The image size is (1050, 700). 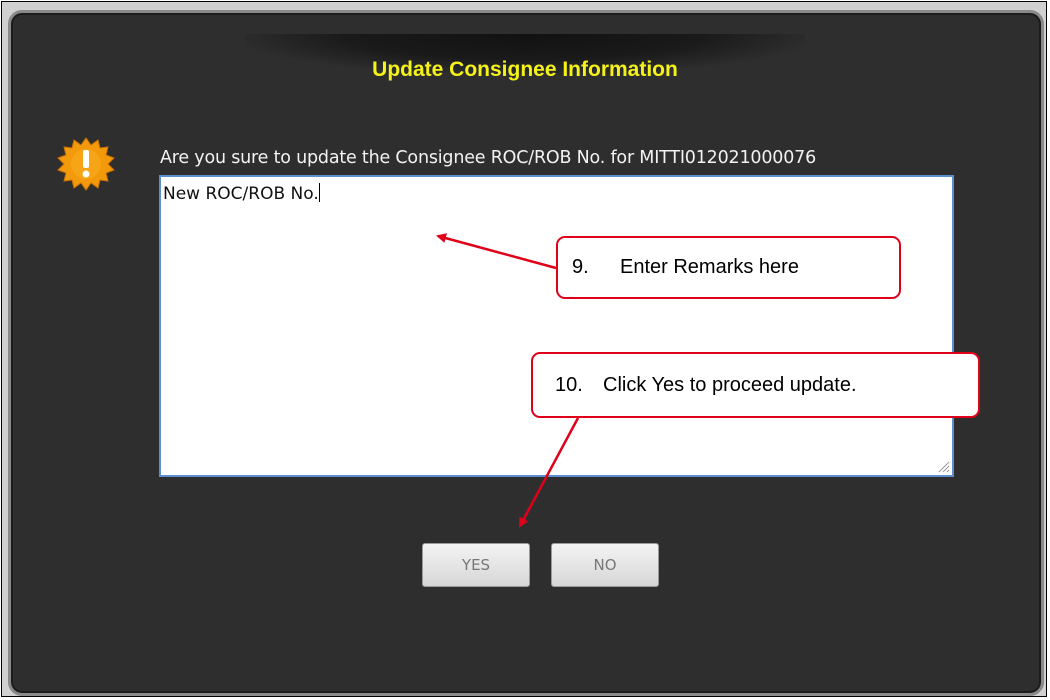 I want to click on dialog-title: Update Consignee Information, so click(x=525, y=69).